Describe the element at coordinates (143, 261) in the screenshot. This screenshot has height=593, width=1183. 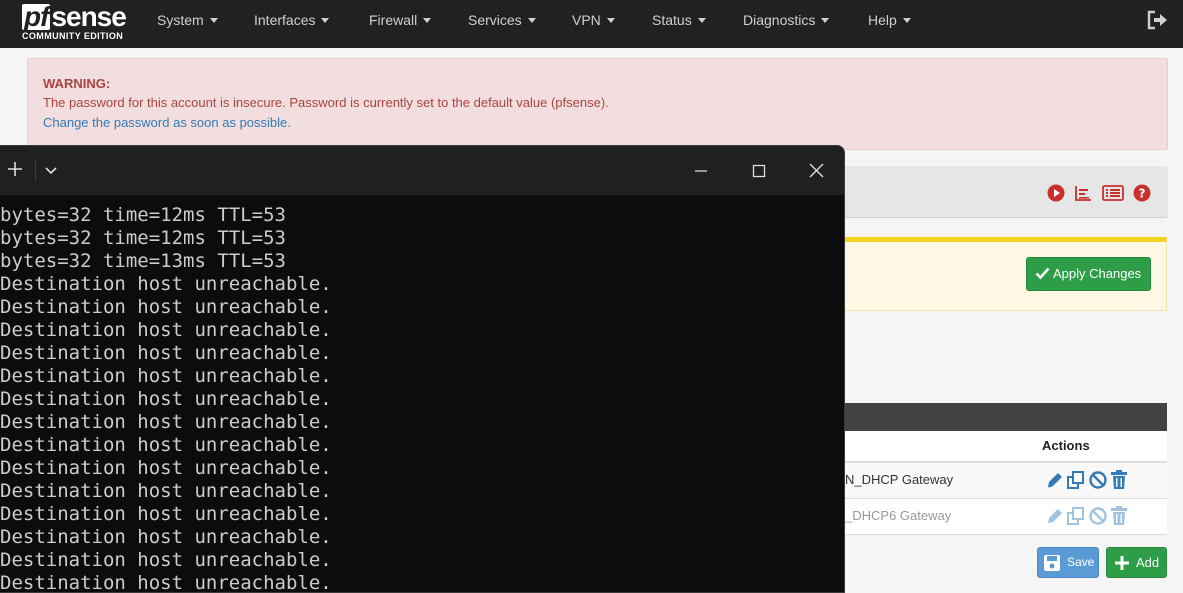
I see `terminal-line: bytes=32 time=13ms TTL=53` at that location.